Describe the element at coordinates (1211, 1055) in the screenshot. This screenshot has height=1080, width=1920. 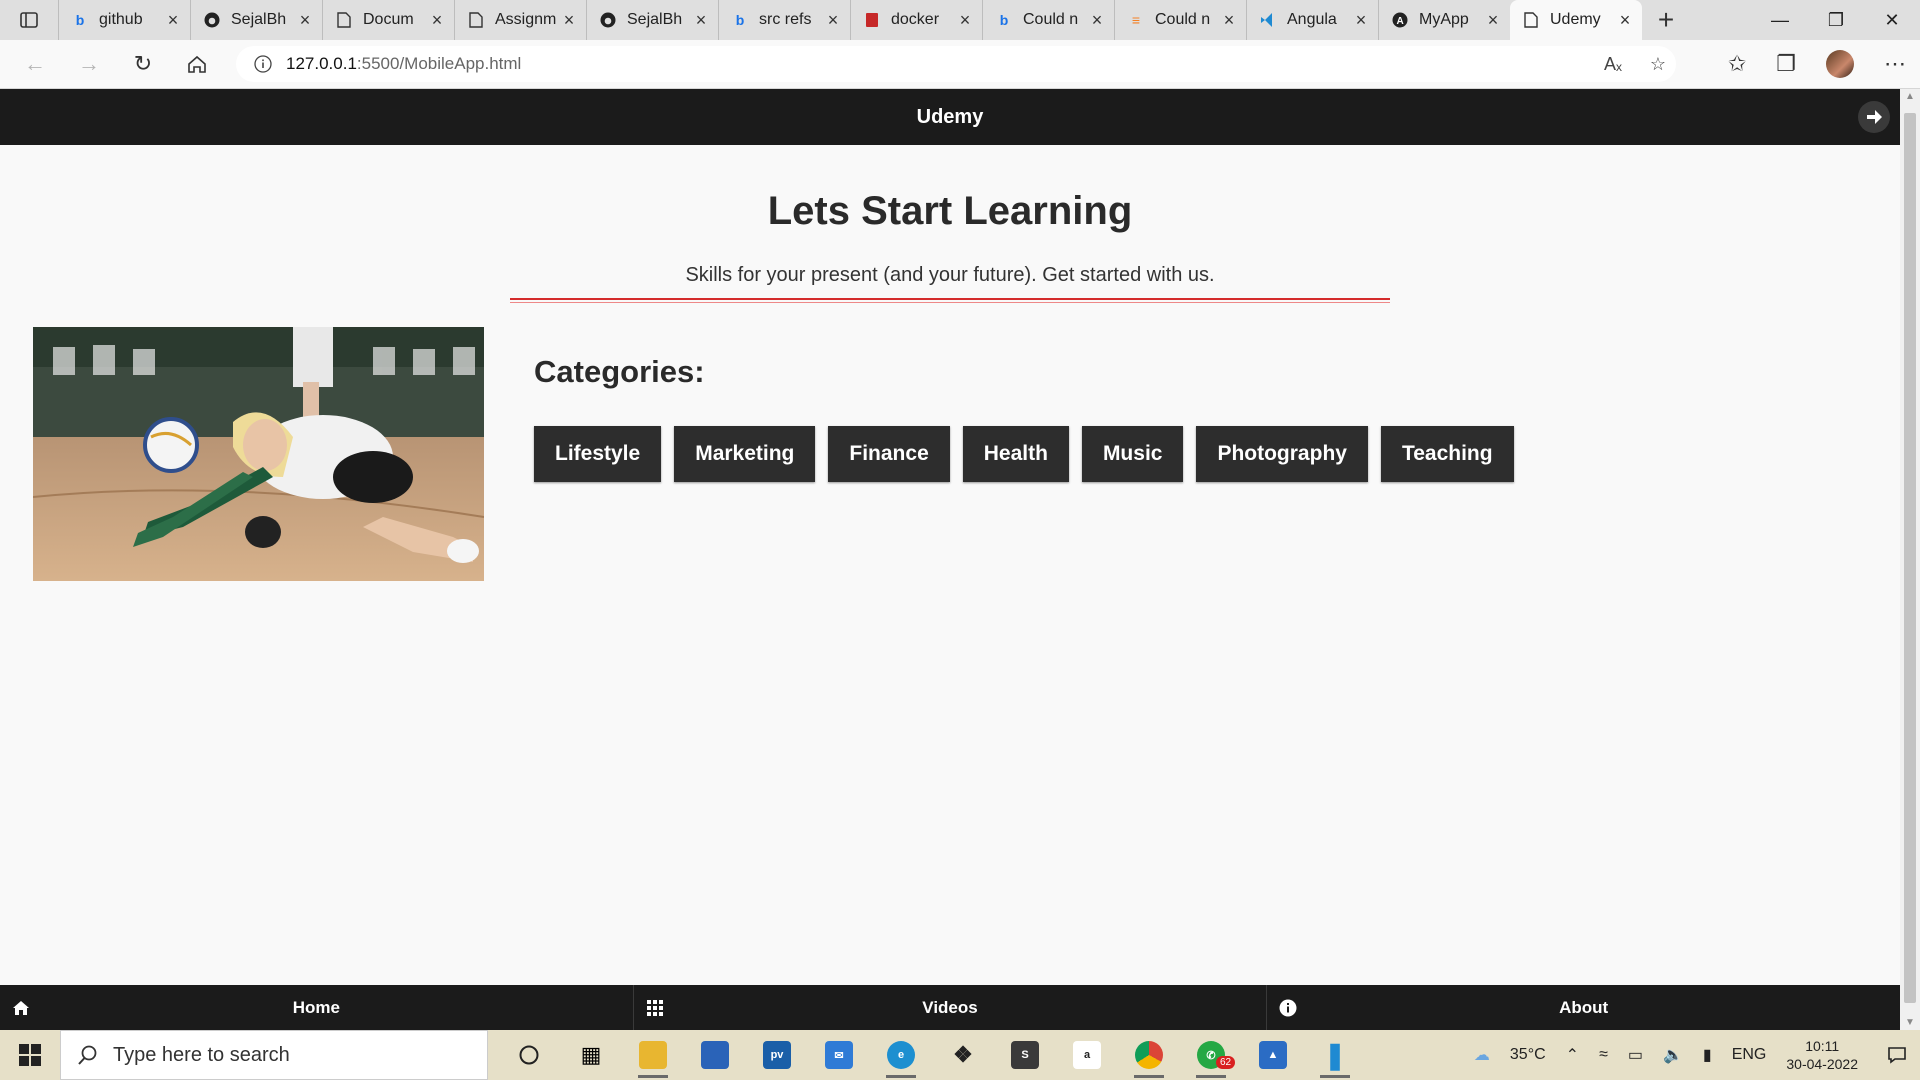
I see `taskbar-whatsapp: ✆ 62` at that location.